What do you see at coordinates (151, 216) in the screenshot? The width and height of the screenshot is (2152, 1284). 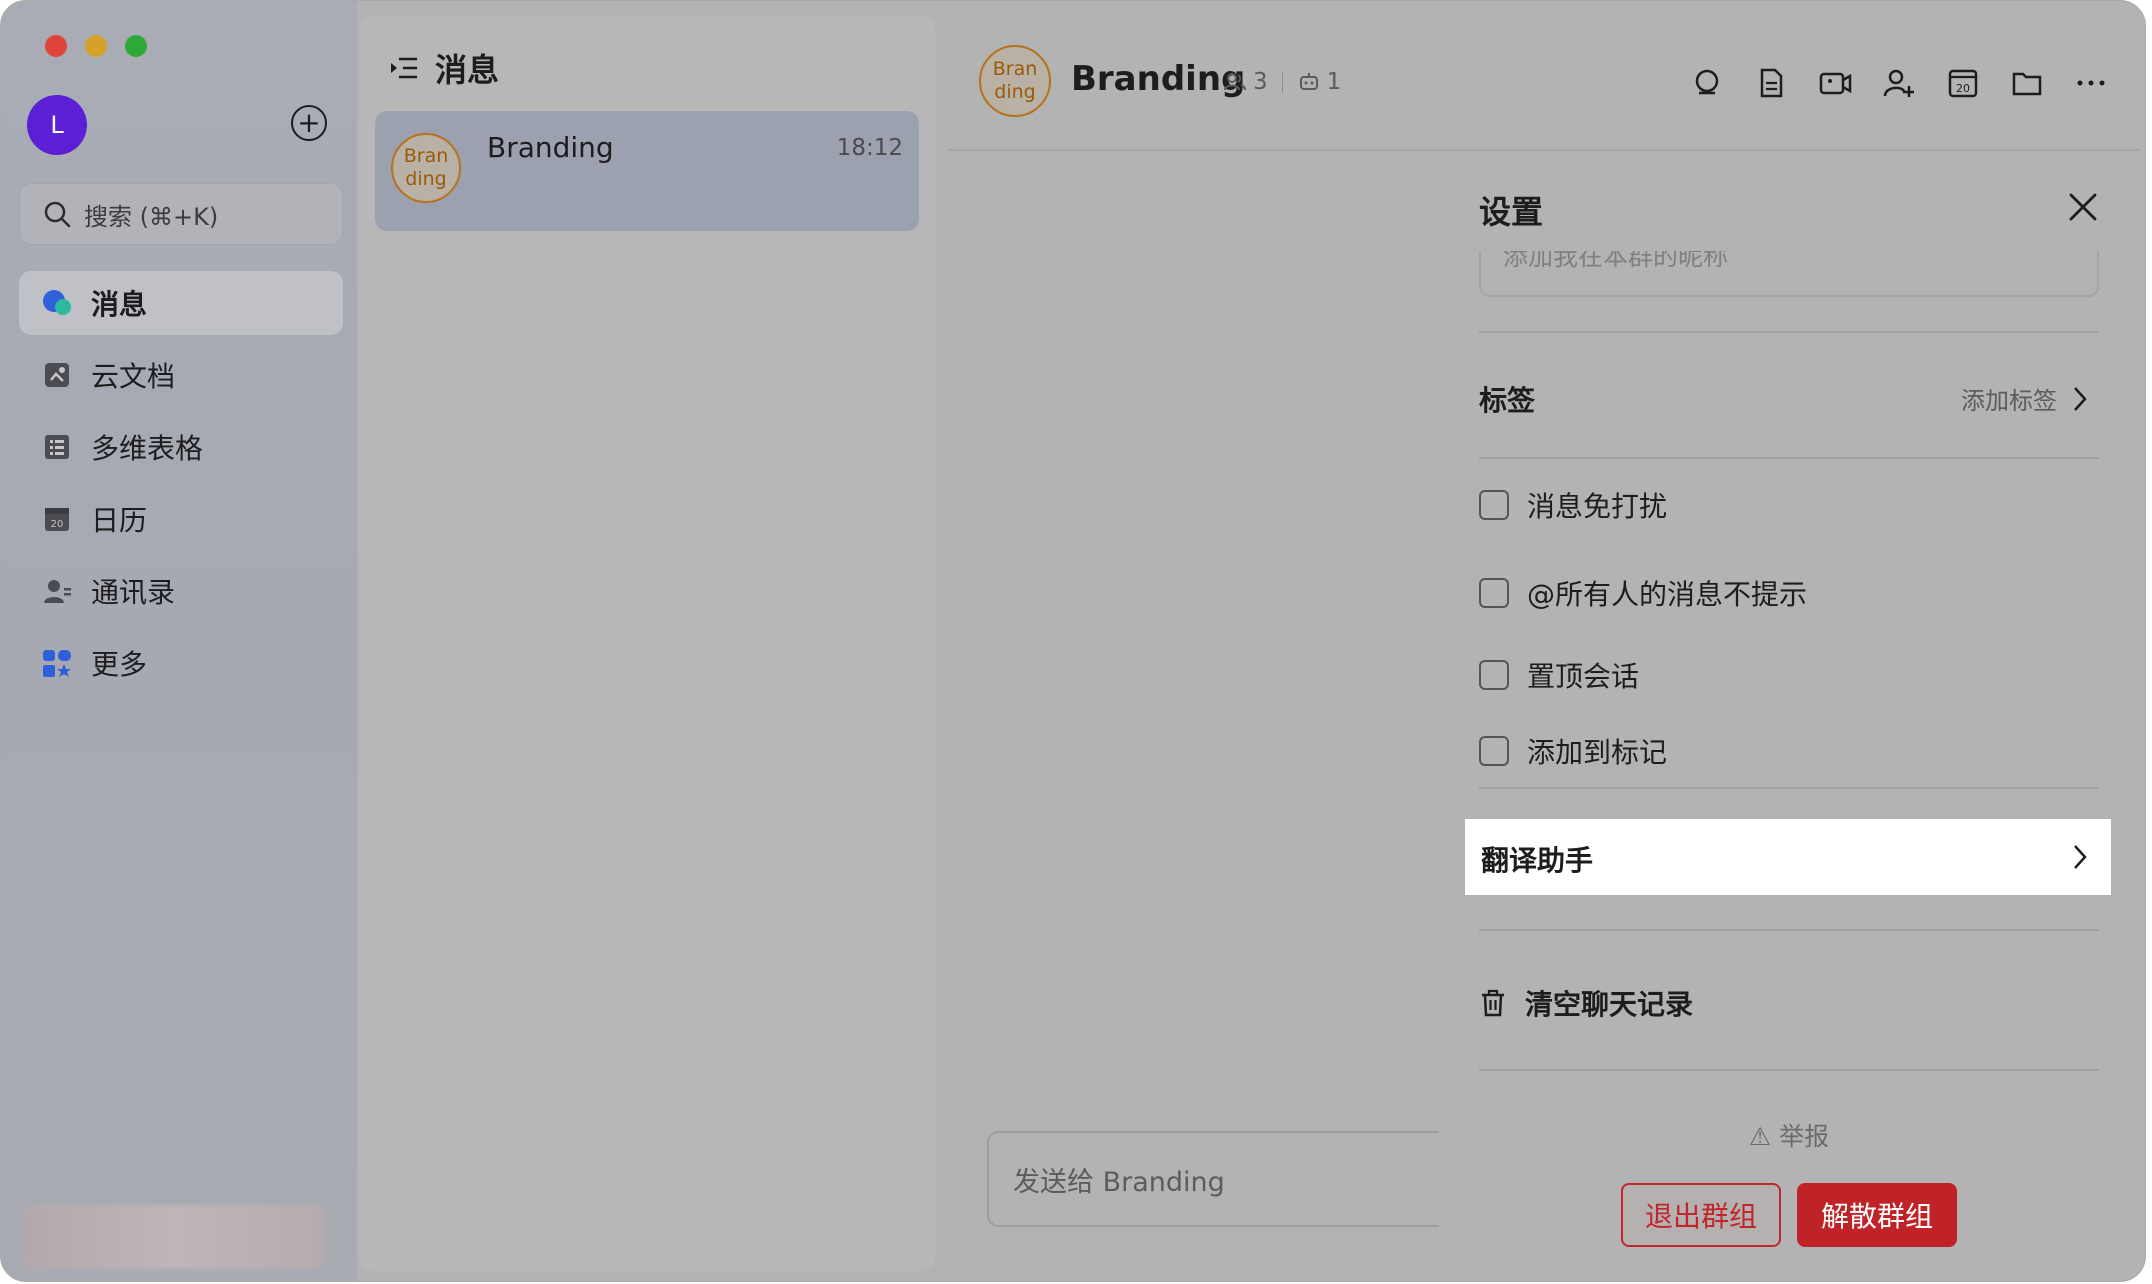 I see `search-placeholder: 搜索 (⌘+K)` at bounding box center [151, 216].